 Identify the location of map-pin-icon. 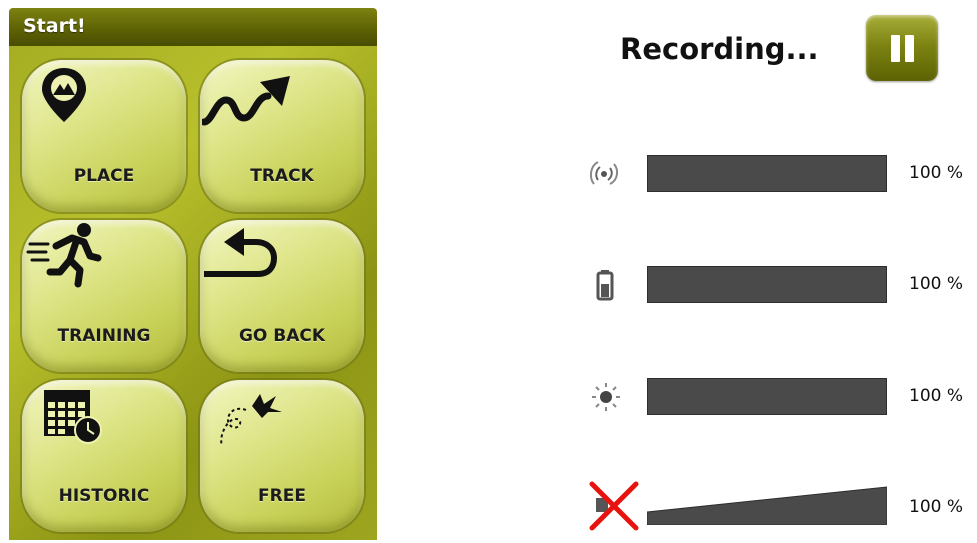
(64, 95).